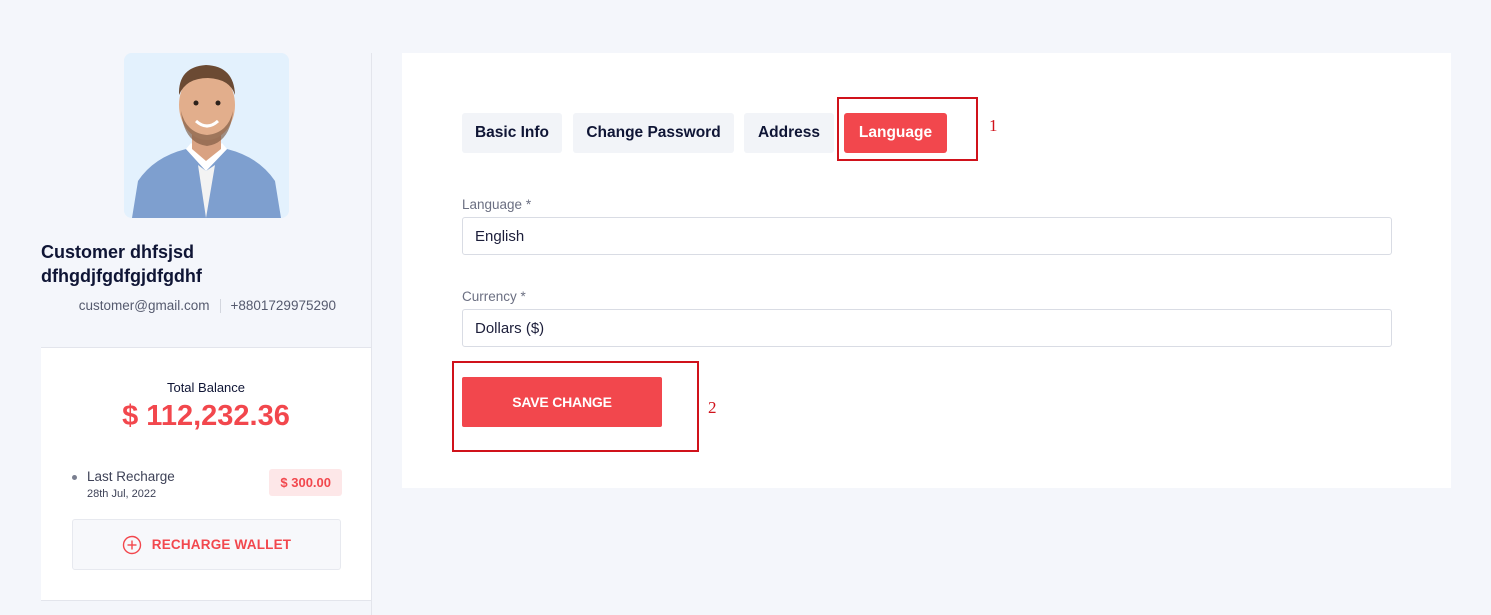 The width and height of the screenshot is (1491, 615). Describe the element at coordinates (283, 305) in the screenshot. I see `user-phone: +8801729975290` at that location.